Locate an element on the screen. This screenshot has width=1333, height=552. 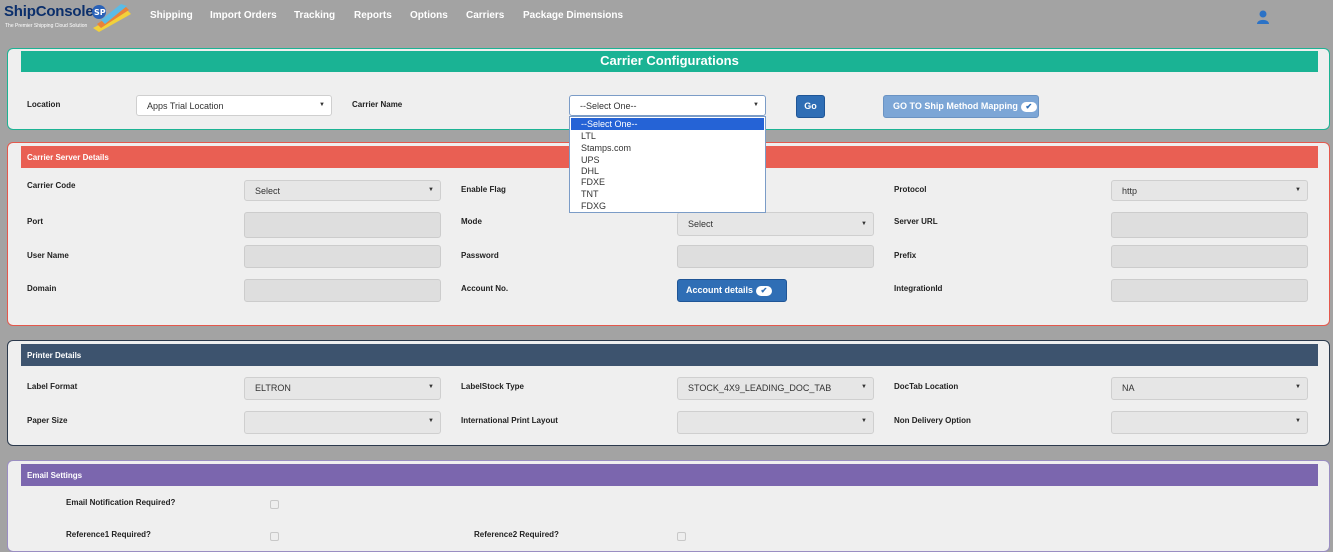
ship-method-mapping-button: GO TO Ship Method Mapping ✔ is located at coordinates (961, 106).